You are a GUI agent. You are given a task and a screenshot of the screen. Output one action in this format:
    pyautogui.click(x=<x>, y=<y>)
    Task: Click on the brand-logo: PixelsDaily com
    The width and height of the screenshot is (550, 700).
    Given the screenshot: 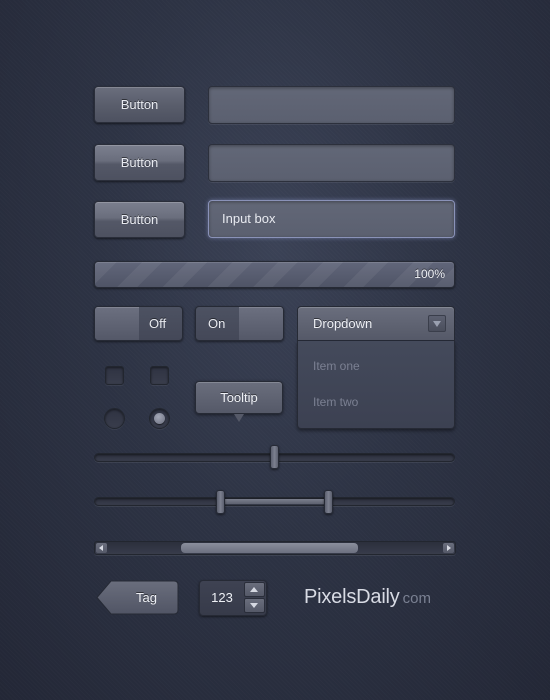 What is the action you would take?
    pyautogui.click(x=367, y=597)
    